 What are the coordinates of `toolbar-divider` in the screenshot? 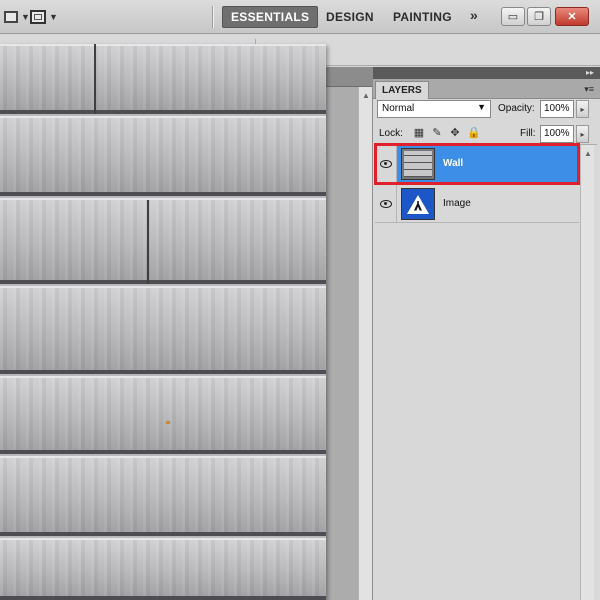 It's located at (213, 17).